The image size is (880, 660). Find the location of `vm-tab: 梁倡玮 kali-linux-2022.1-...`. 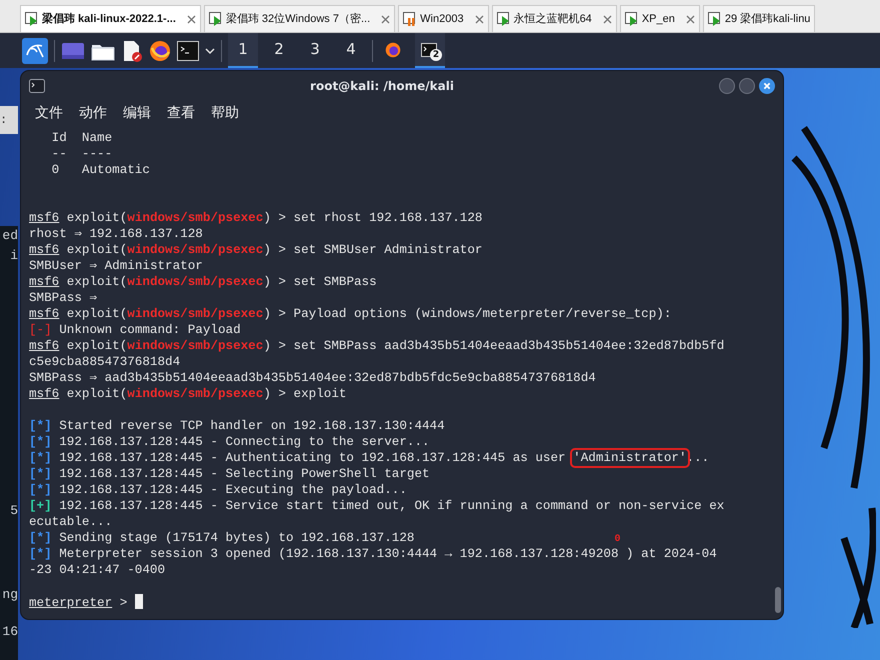

vm-tab: 梁倡玮 kali-linux-2022.1-... is located at coordinates (110, 18).